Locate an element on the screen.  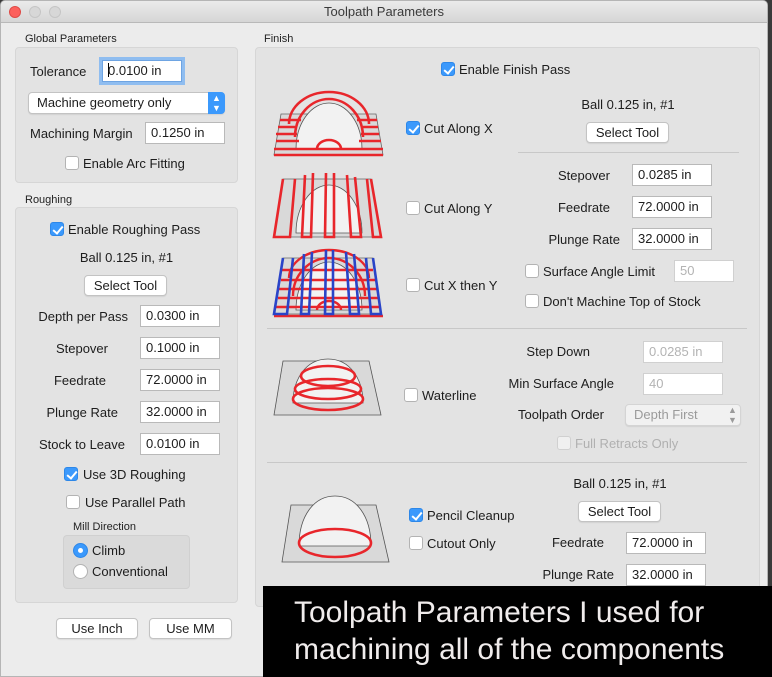
roughing-select-tool-button: Select Tool is located at coordinates (125, 285).